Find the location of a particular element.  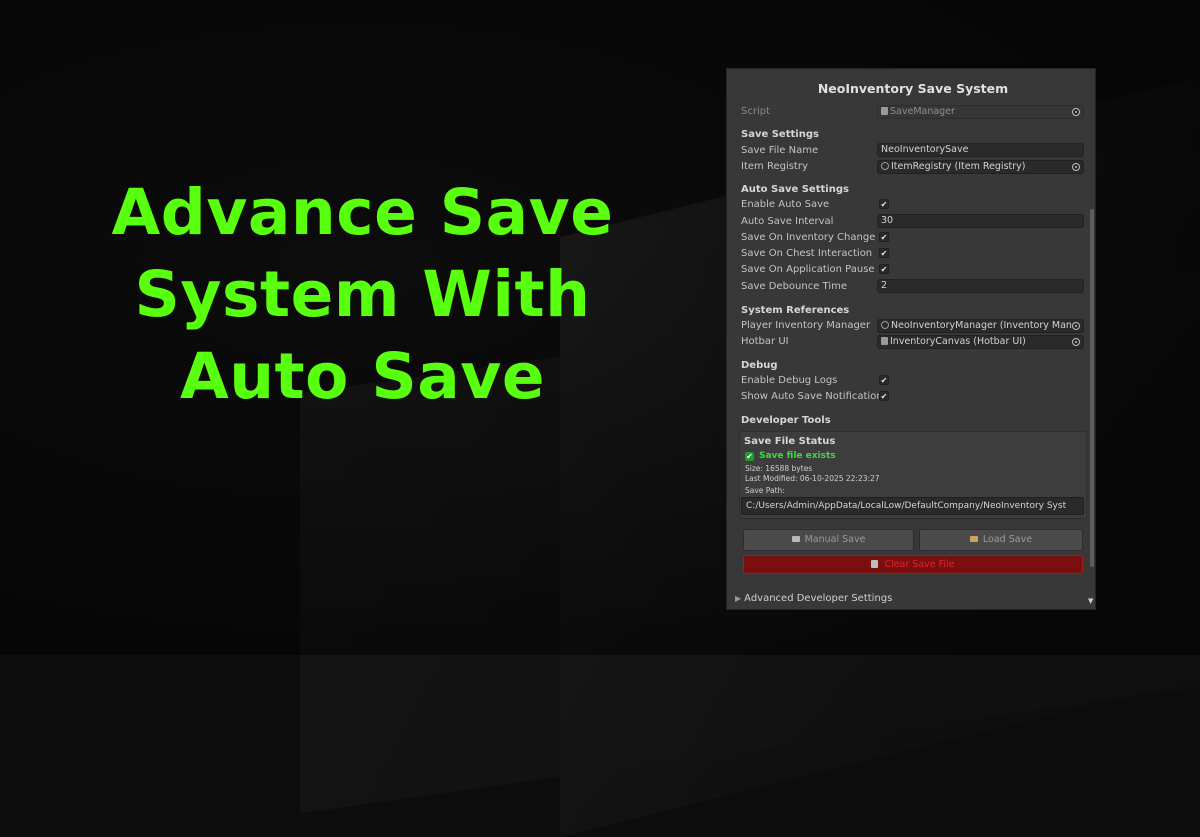

headline: Advance Save System With Auto Save is located at coordinates (362, 295).